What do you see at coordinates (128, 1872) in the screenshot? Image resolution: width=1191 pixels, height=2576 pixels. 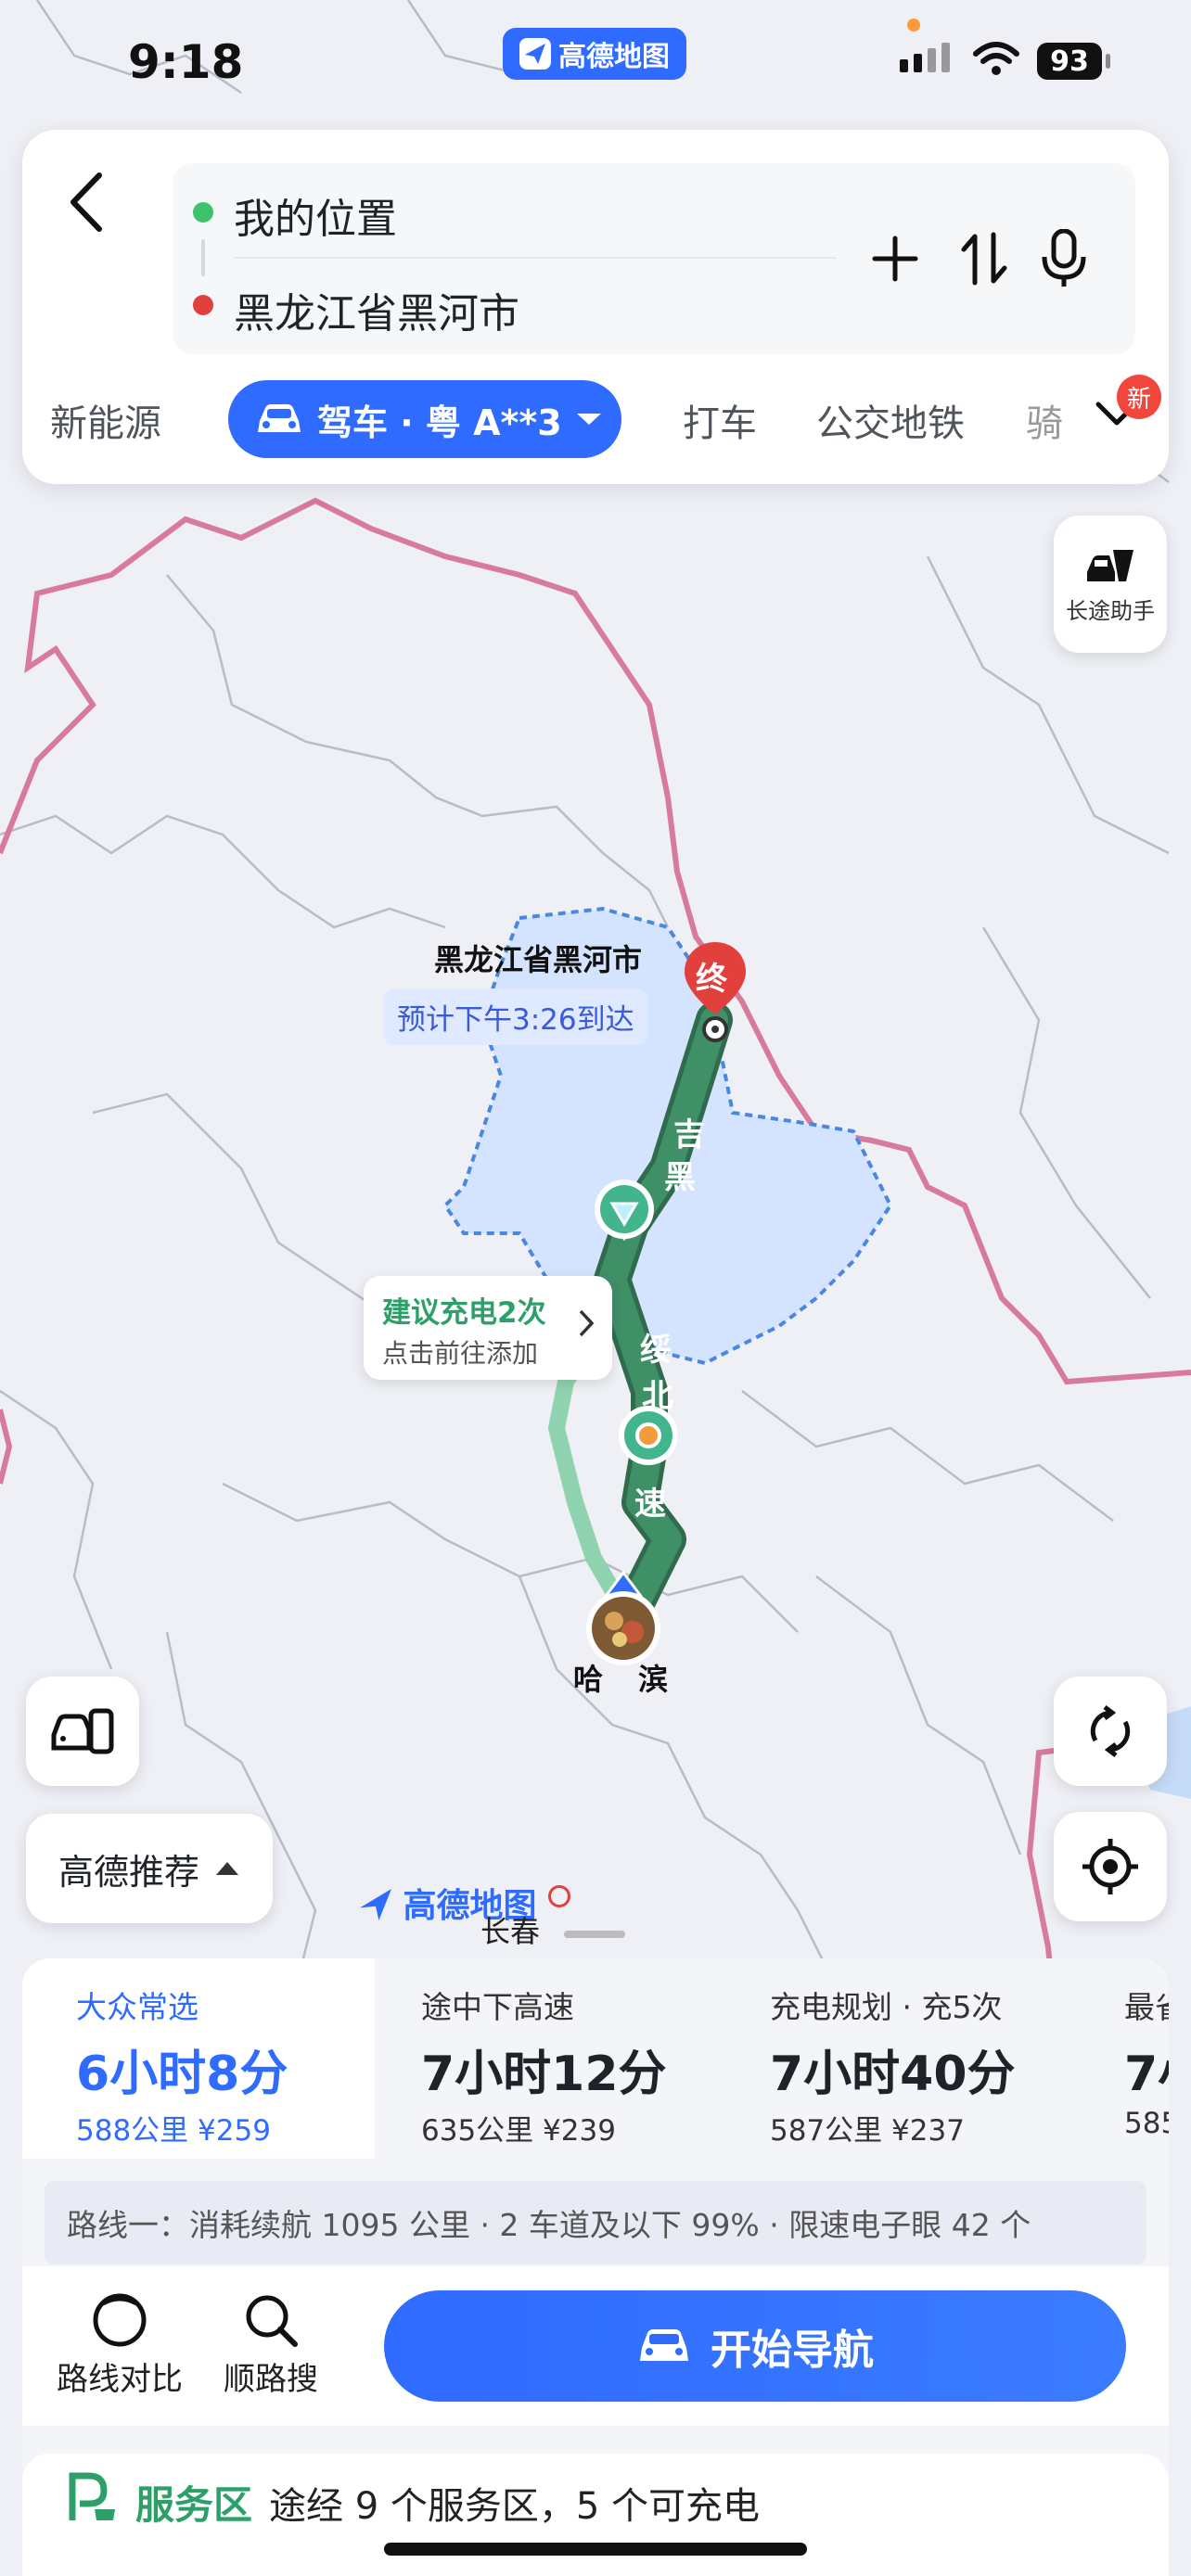 I see `recommend-label: 高德推荐` at bounding box center [128, 1872].